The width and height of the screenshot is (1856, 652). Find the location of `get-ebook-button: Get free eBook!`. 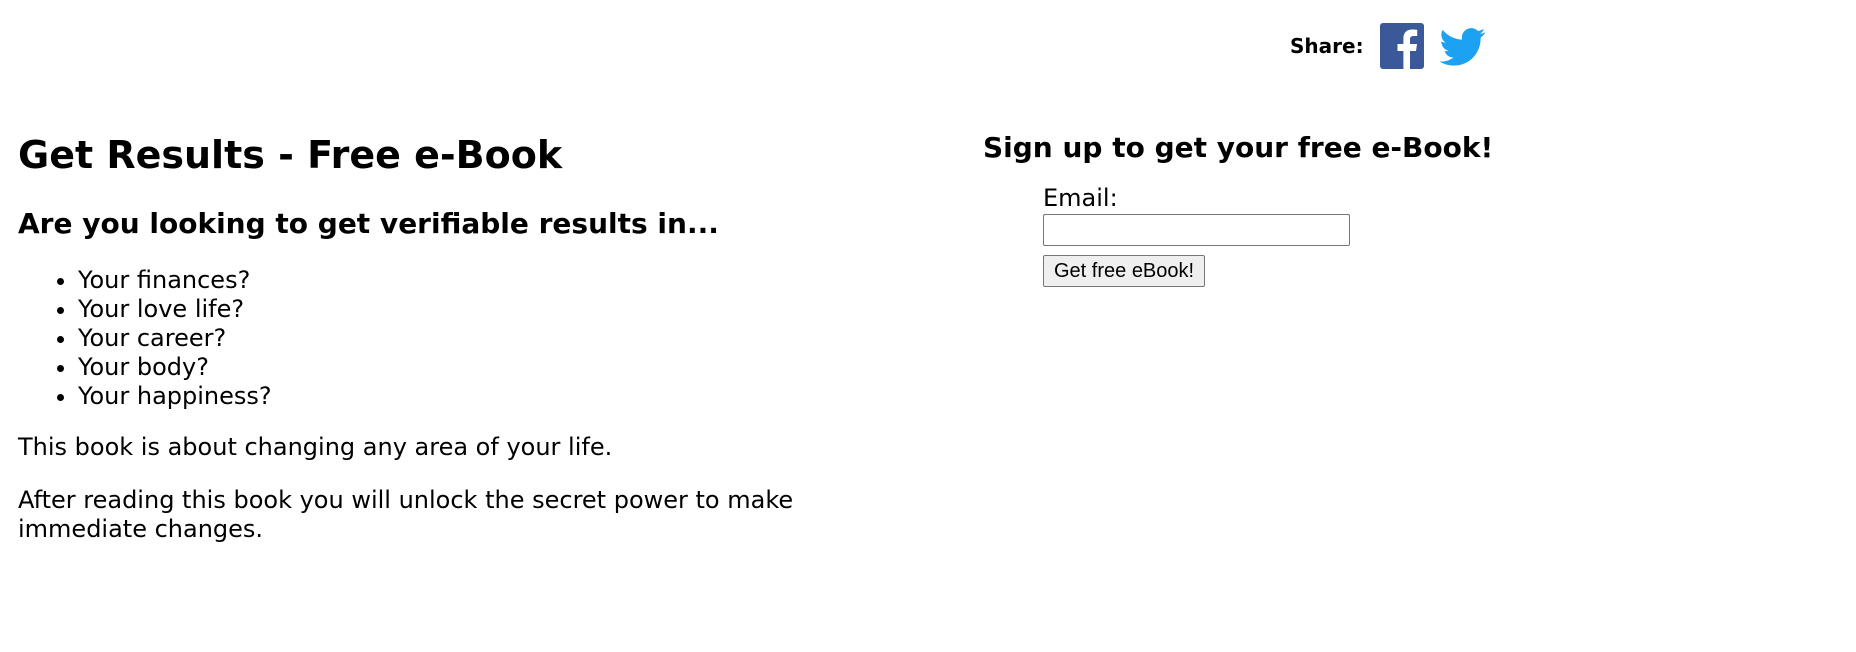

get-ebook-button: Get free eBook! is located at coordinates (1124, 271).